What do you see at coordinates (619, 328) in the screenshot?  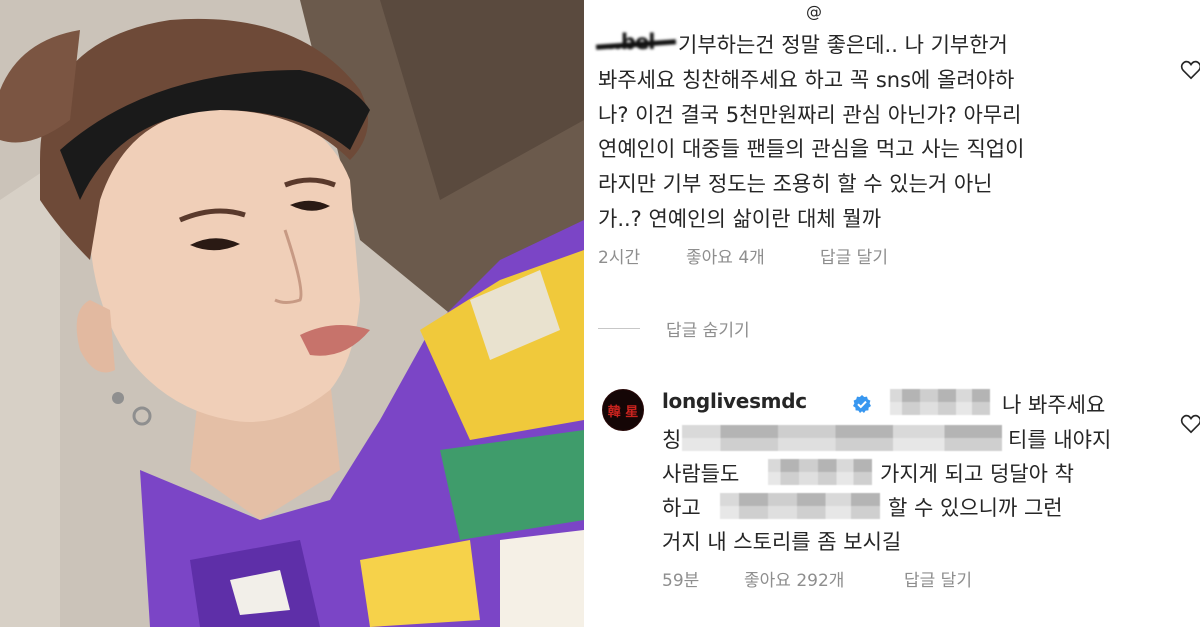 I see `hide-replies-line` at bounding box center [619, 328].